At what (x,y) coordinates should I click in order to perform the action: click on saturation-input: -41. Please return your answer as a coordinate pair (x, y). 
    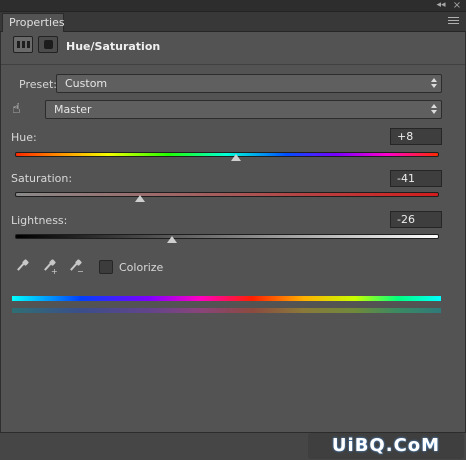
    Looking at the image, I should click on (416, 178).